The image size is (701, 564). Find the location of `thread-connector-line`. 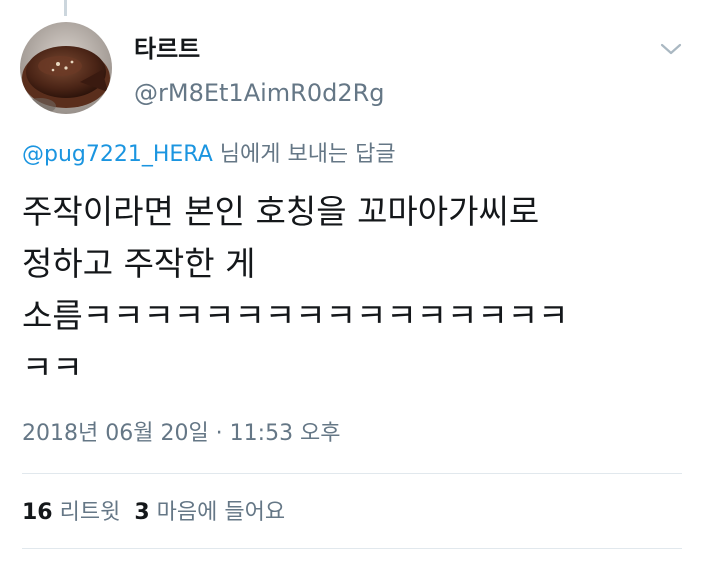

thread-connector-line is located at coordinates (65, 8).